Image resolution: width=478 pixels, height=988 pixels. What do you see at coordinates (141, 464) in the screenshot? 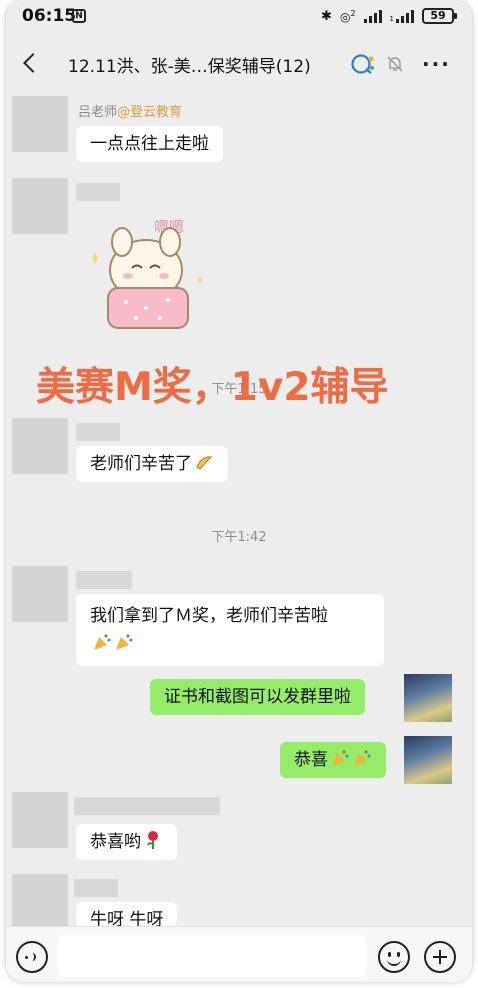
I see `message-text: 老师们辛苦了` at bounding box center [141, 464].